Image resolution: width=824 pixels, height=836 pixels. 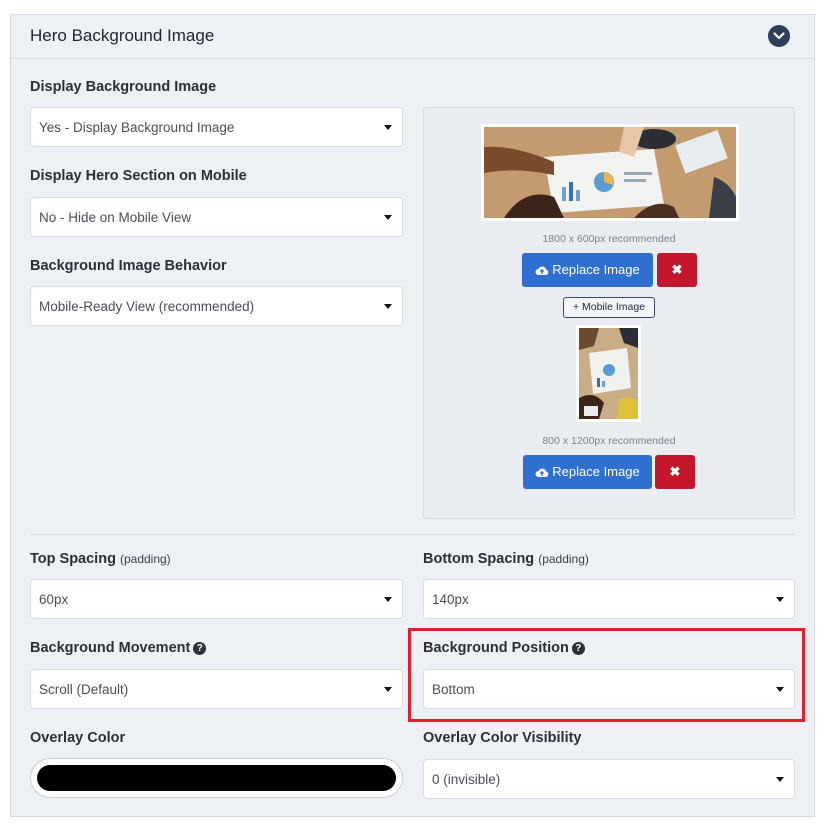 I want to click on bottom-spacing-value: 140px, so click(x=450, y=599).